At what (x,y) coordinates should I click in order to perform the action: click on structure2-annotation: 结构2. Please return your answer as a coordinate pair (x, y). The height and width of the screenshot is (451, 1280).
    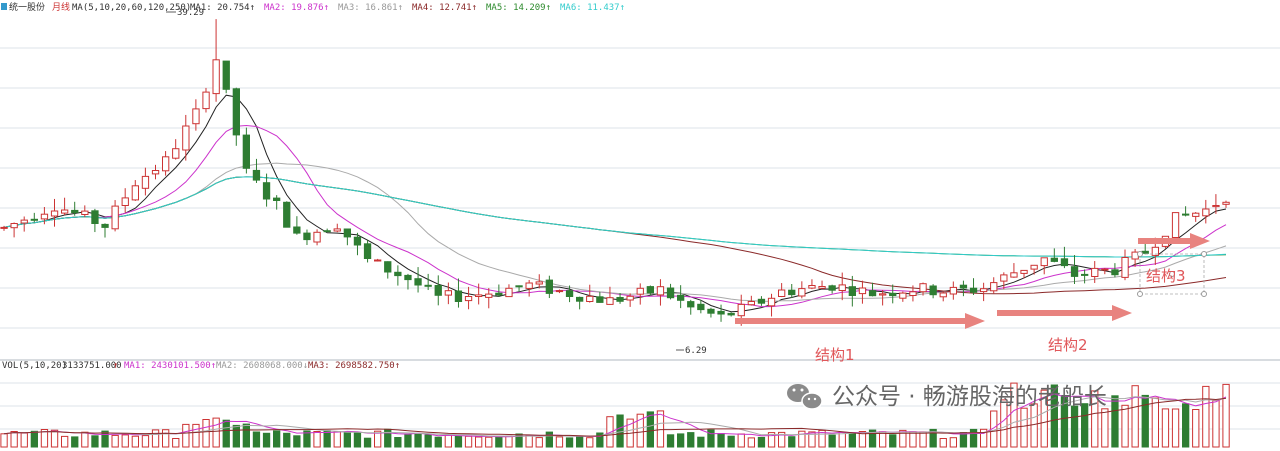
    Looking at the image, I should click on (1064, 329).